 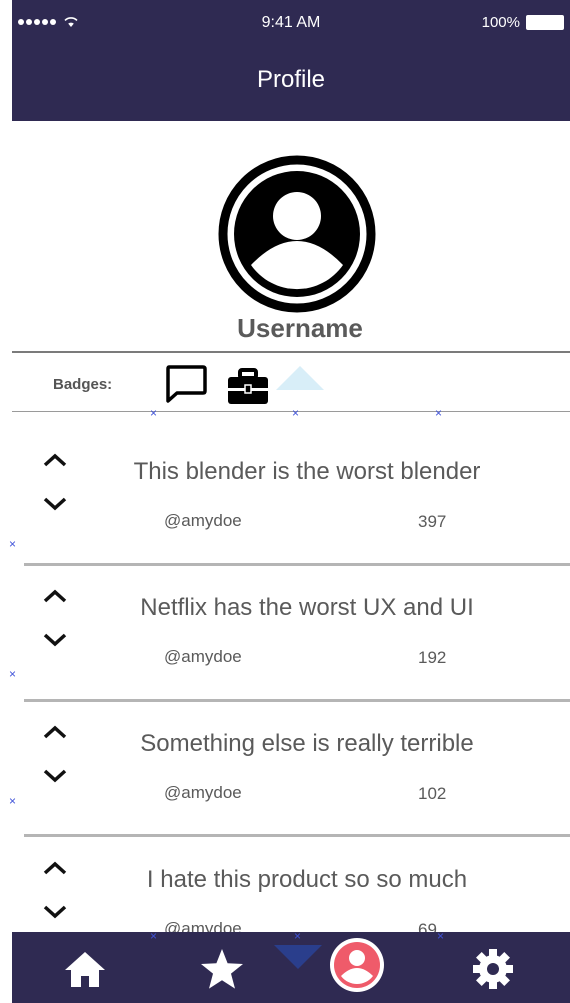 I want to click on page-title: Profile, so click(x=291, y=79).